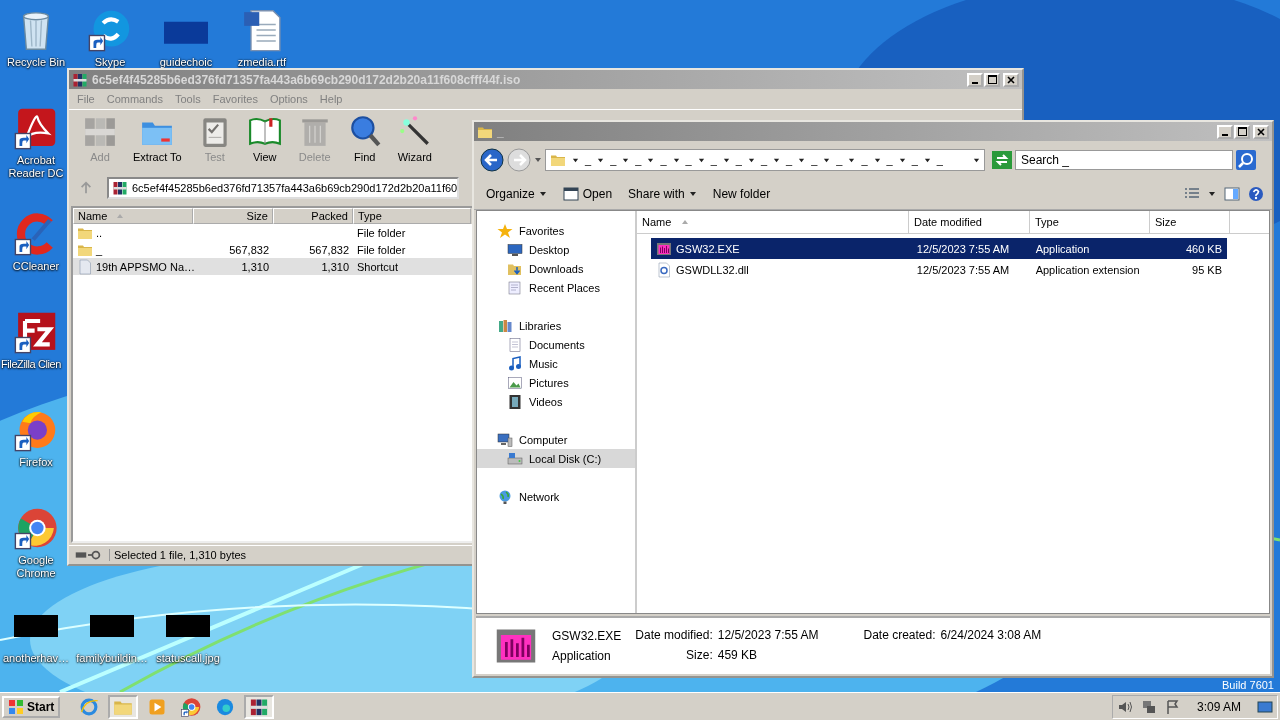 The height and width of the screenshot is (720, 1280). I want to click on nav-item: Computer, so click(556, 439).